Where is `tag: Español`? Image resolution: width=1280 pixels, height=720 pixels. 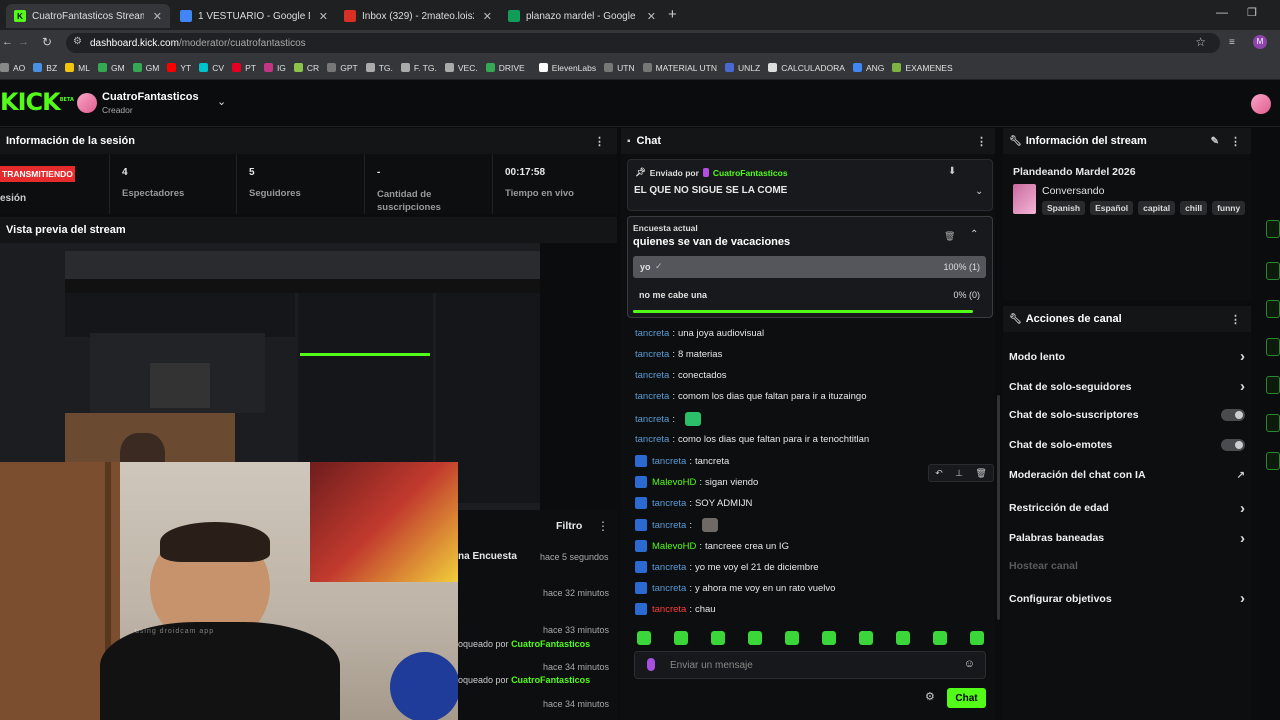 tag: Español is located at coordinates (1112, 208).